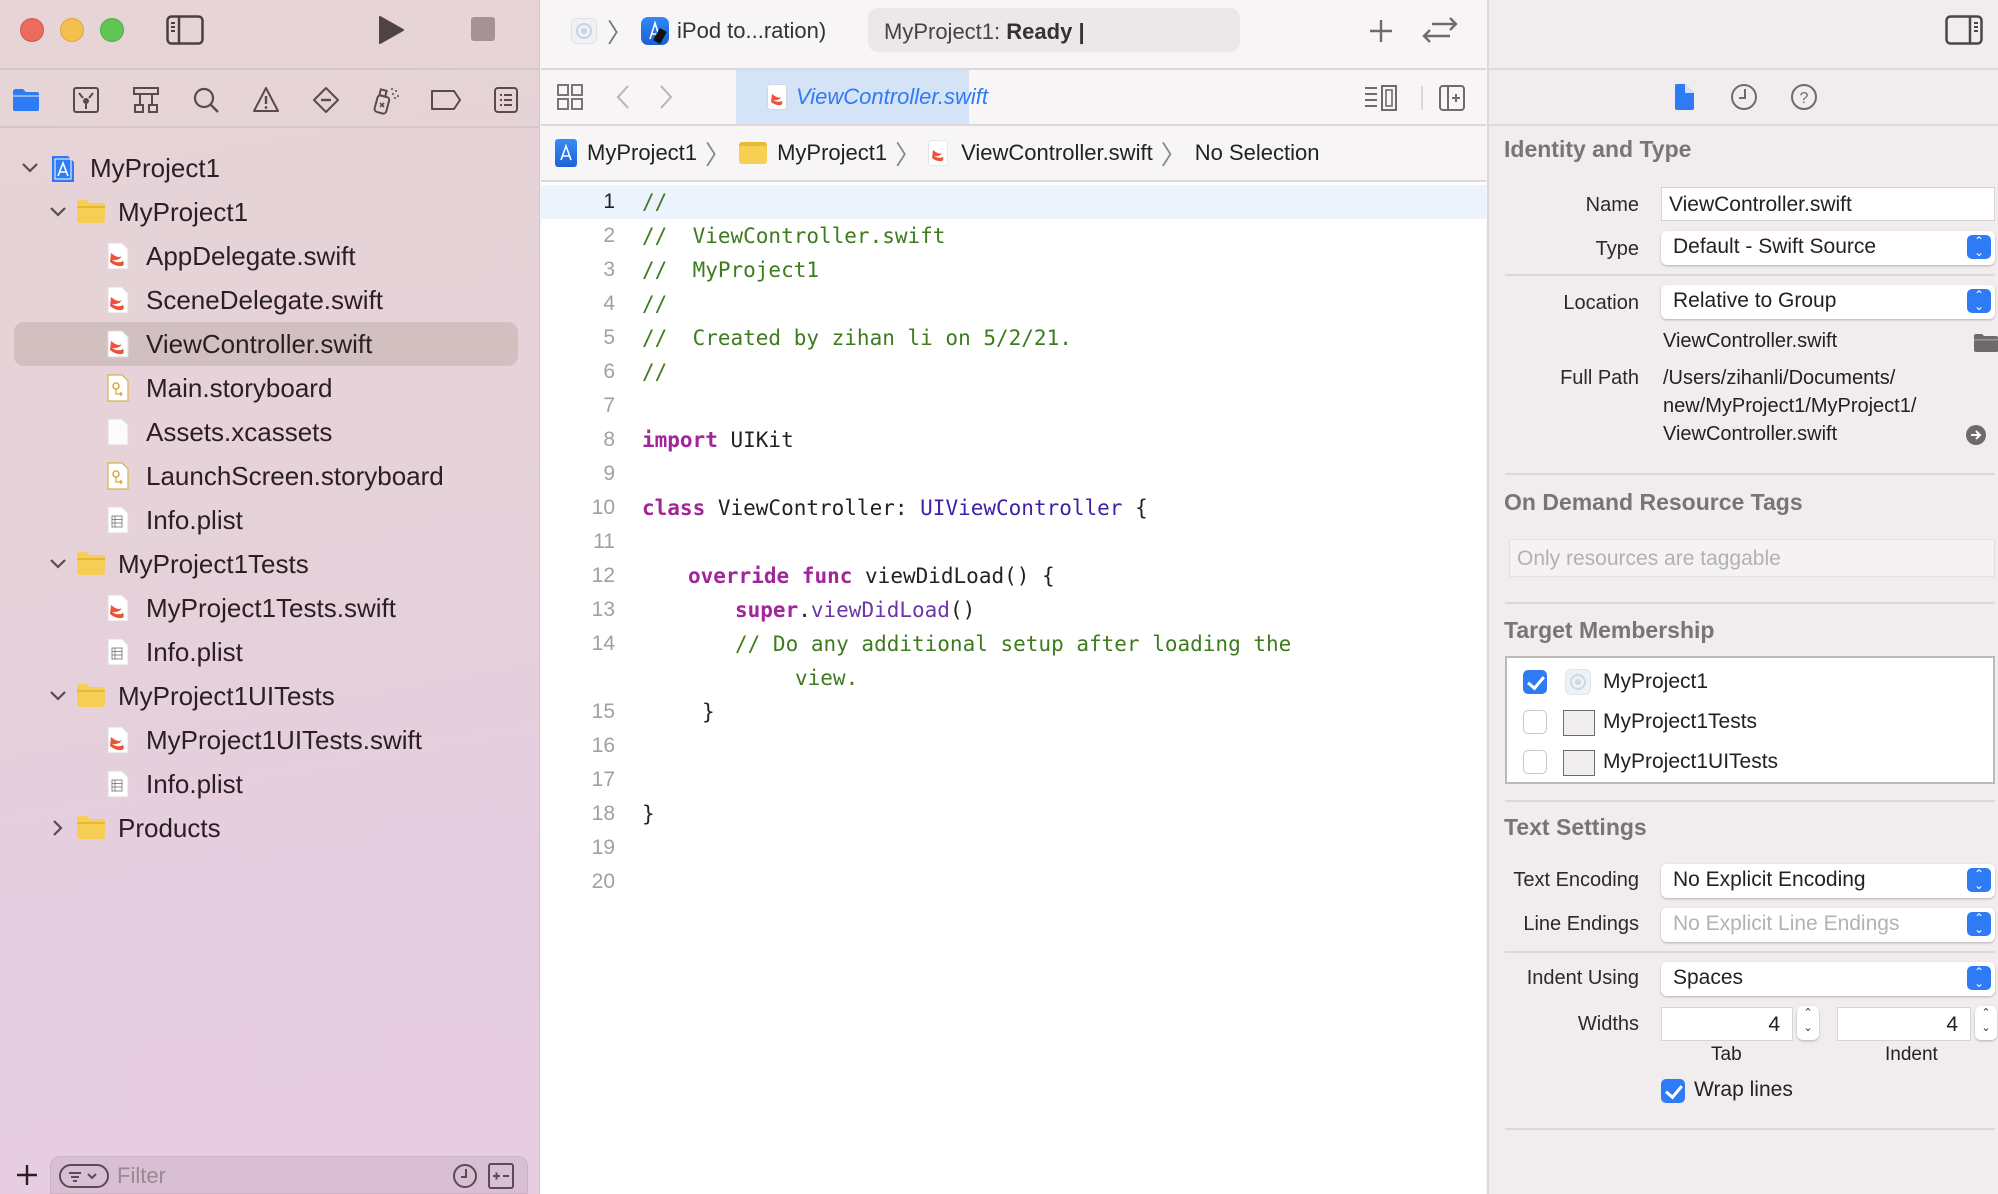  I want to click on toggle-inspector-icon, so click(1964, 30).